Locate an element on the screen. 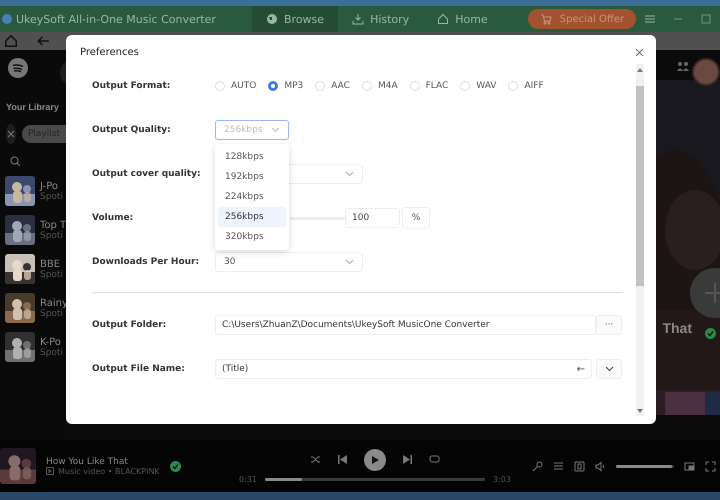 This screenshot has width=720, height=500. dialog-title: Preferences is located at coordinates (109, 52).